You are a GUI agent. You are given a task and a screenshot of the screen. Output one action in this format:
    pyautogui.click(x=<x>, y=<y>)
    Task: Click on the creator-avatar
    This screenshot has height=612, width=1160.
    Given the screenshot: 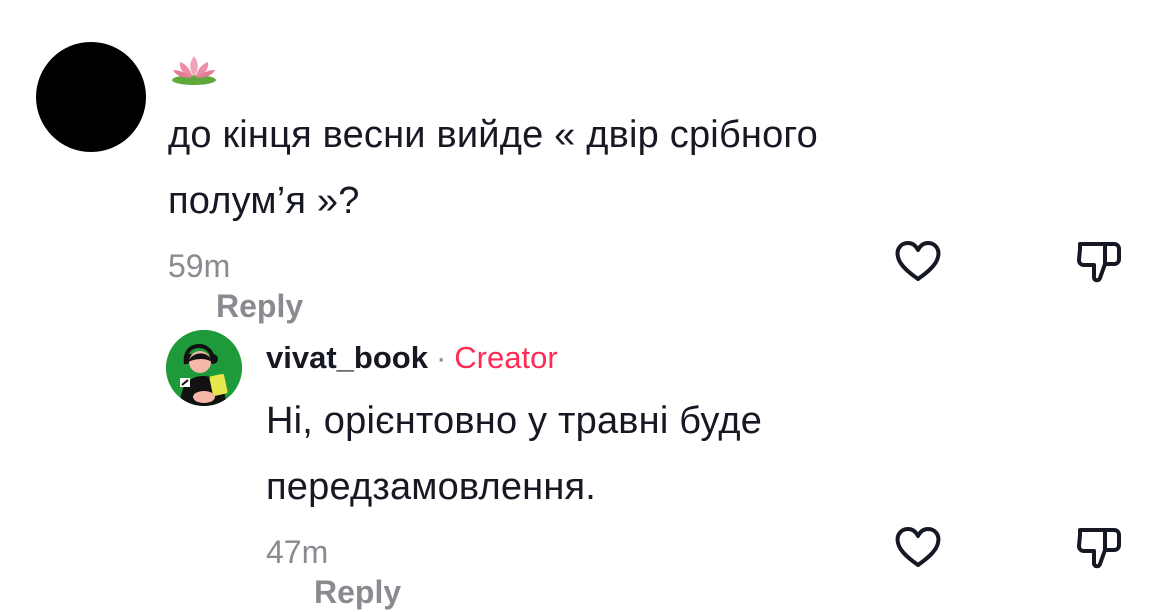 What is the action you would take?
    pyautogui.click(x=204, y=368)
    